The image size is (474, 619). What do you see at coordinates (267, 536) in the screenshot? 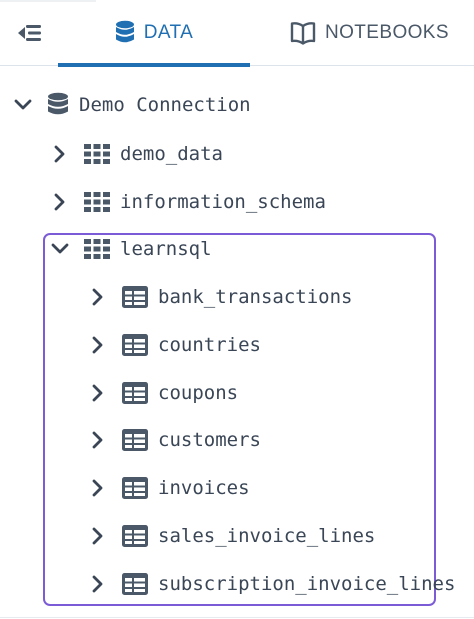
I see `tree-item-label: sales_invoice_lines` at bounding box center [267, 536].